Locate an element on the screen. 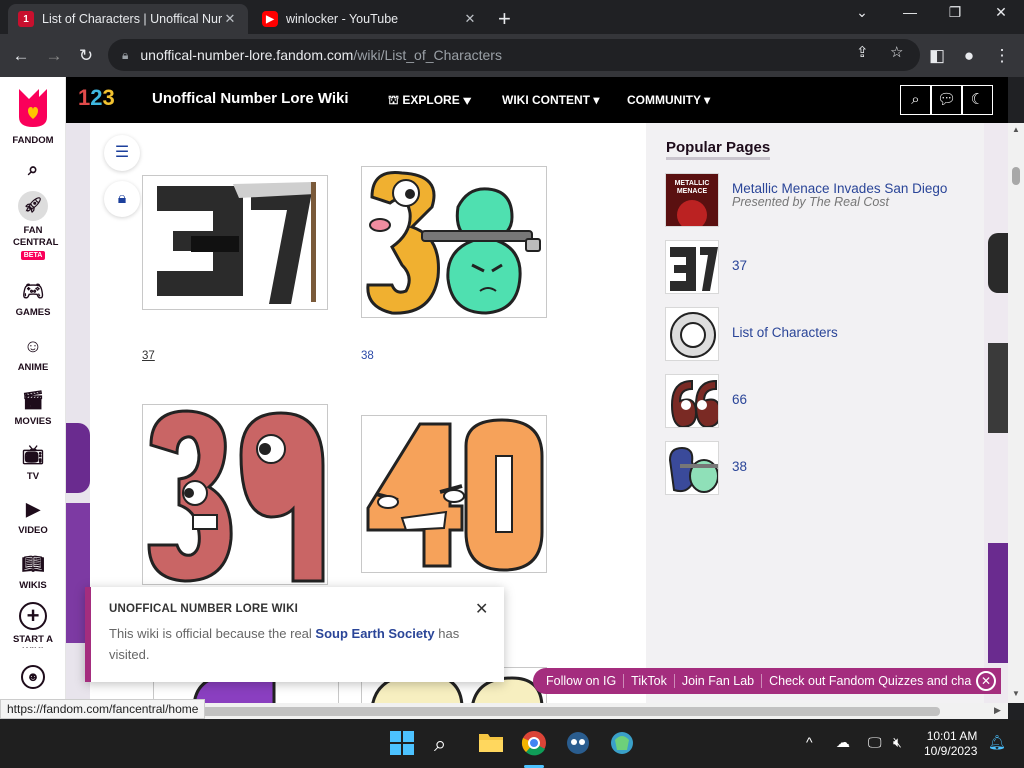  rail-item-games: 🎮︎ GAMES is located at coordinates (33, 298).